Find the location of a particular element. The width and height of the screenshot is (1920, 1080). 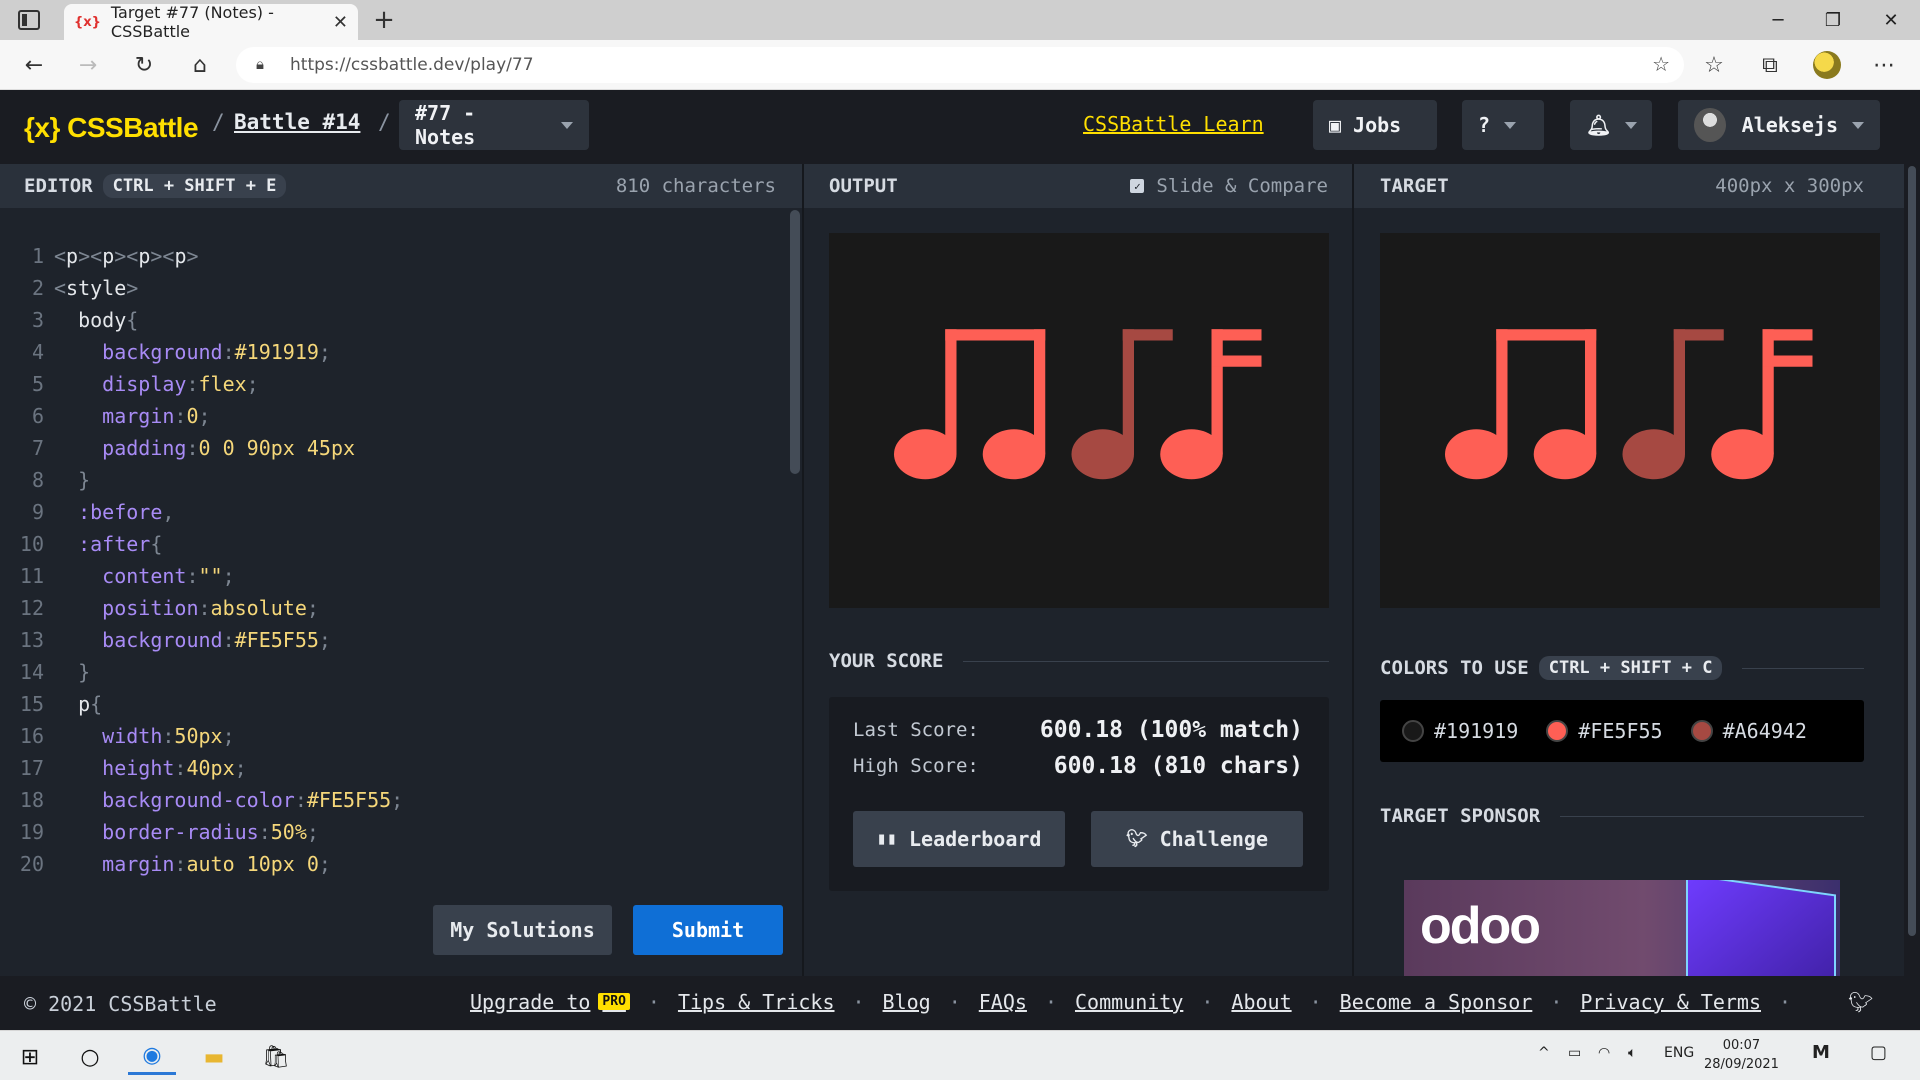

add-favorite-icon: ☆ is located at coordinates (1661, 64).